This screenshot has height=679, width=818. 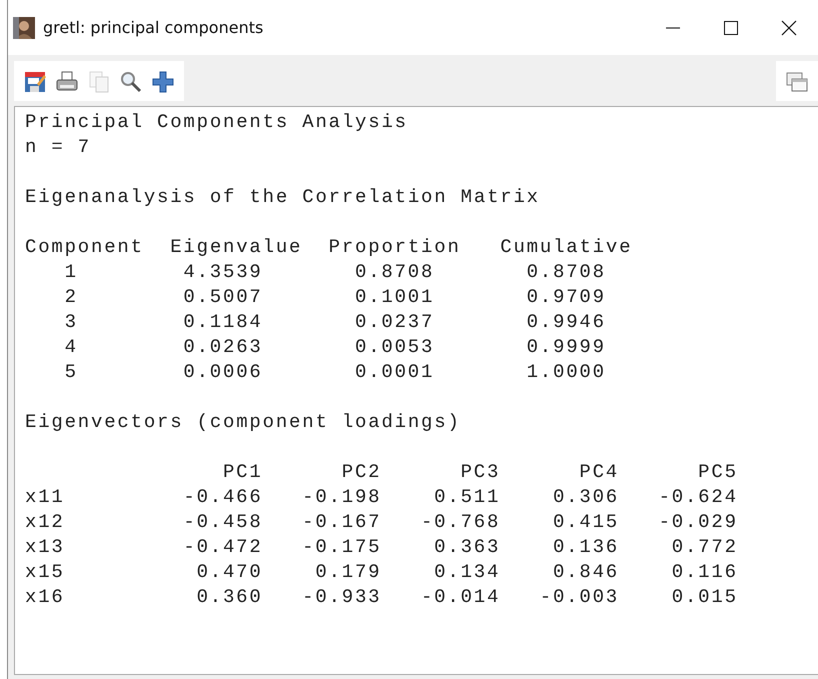 I want to click on table-cell-text: -0.472, so click(x=222, y=547).